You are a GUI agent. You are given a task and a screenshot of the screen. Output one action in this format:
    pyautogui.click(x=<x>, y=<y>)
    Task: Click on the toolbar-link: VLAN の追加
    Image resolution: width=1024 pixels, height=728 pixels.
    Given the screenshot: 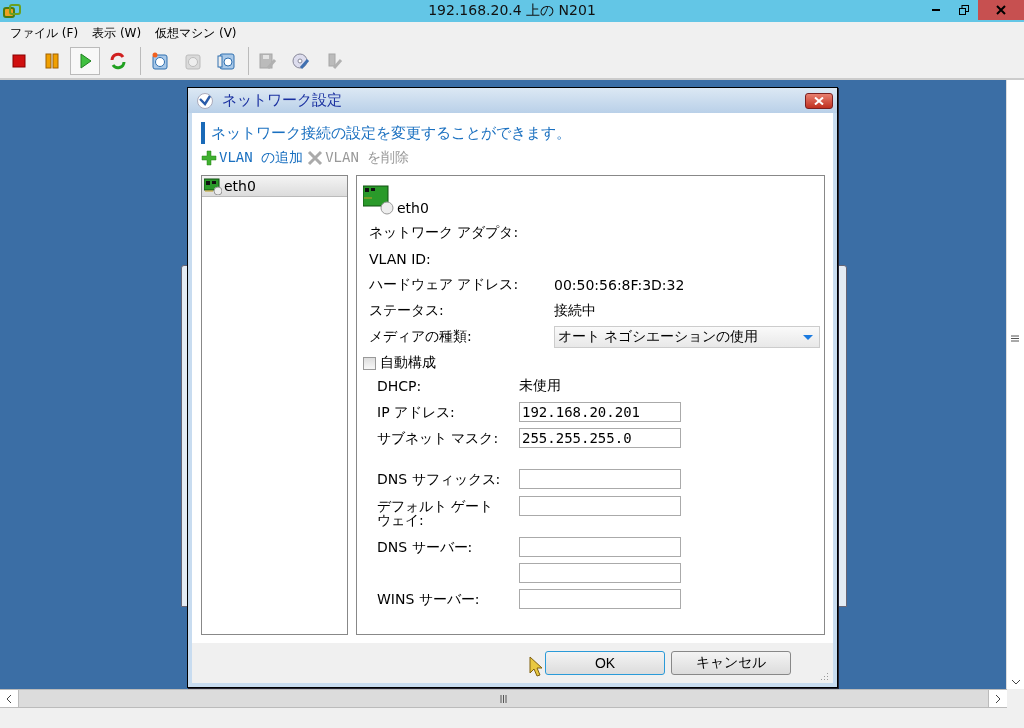 What is the action you would take?
    pyautogui.click(x=252, y=158)
    